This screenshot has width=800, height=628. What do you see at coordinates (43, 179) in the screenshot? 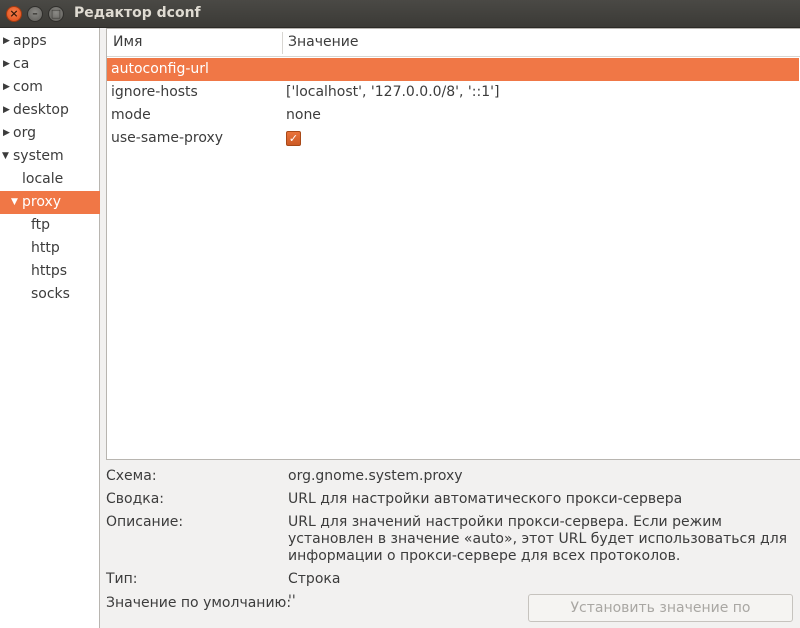
I see `tree-item-label: locale` at bounding box center [43, 179].